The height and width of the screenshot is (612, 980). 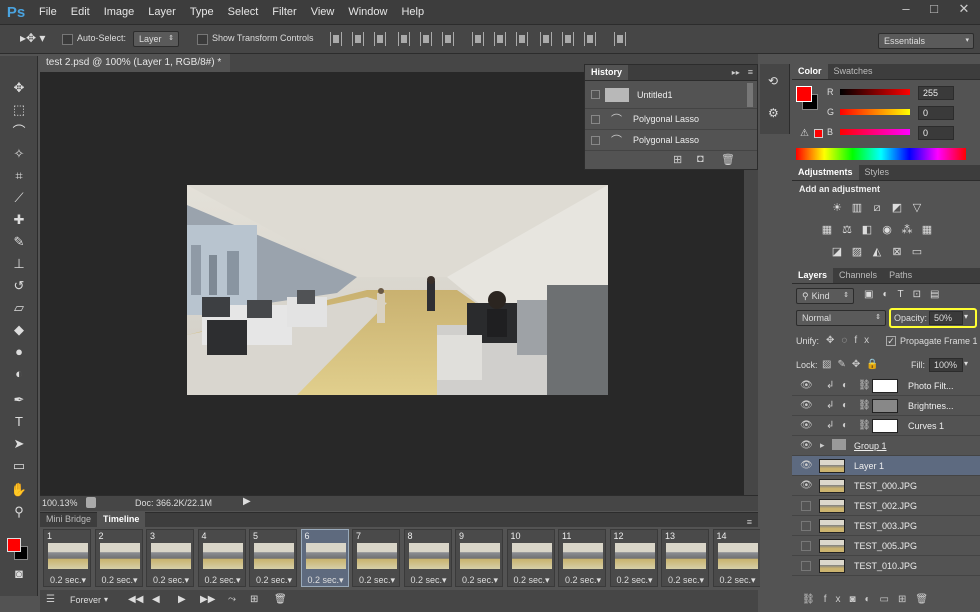 What do you see at coordinates (478, 39) in the screenshot?
I see `distribute-top-icon` at bounding box center [478, 39].